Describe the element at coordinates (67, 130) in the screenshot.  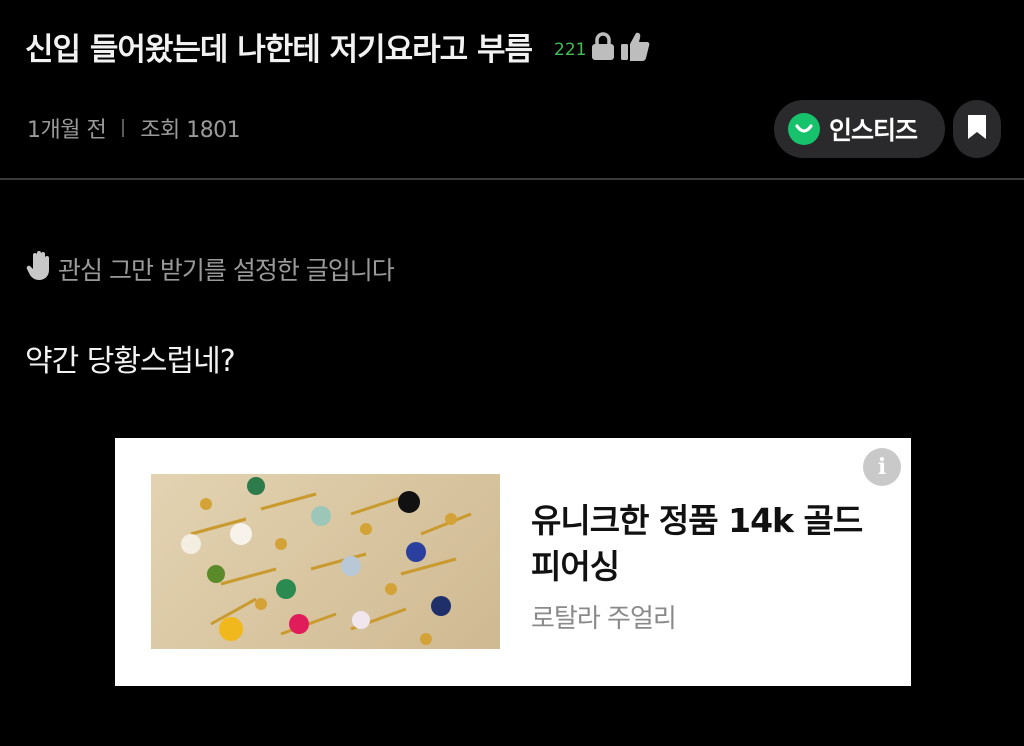
I see `post-time: 1개월 전` at that location.